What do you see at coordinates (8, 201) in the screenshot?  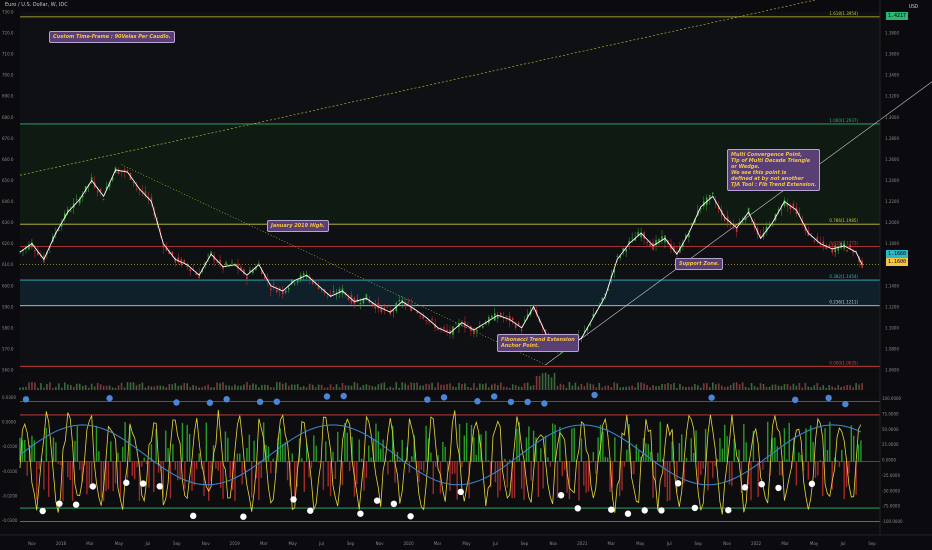 I see `left-tick-9: 640.0` at bounding box center [8, 201].